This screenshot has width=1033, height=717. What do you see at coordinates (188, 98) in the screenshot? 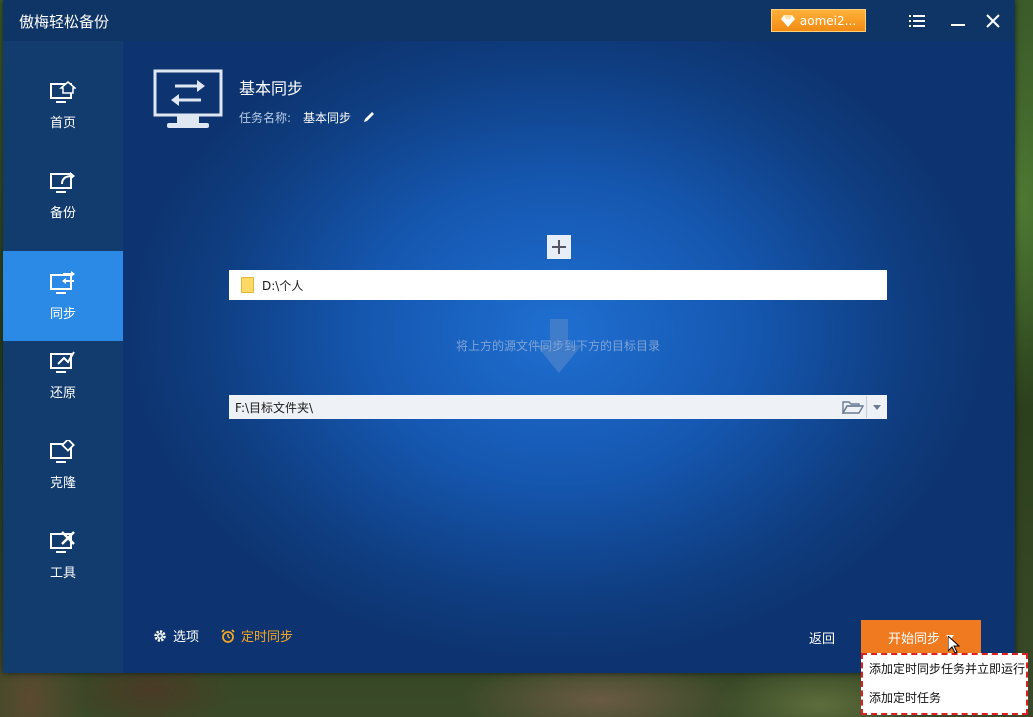
I see `sync-header-icon` at bounding box center [188, 98].